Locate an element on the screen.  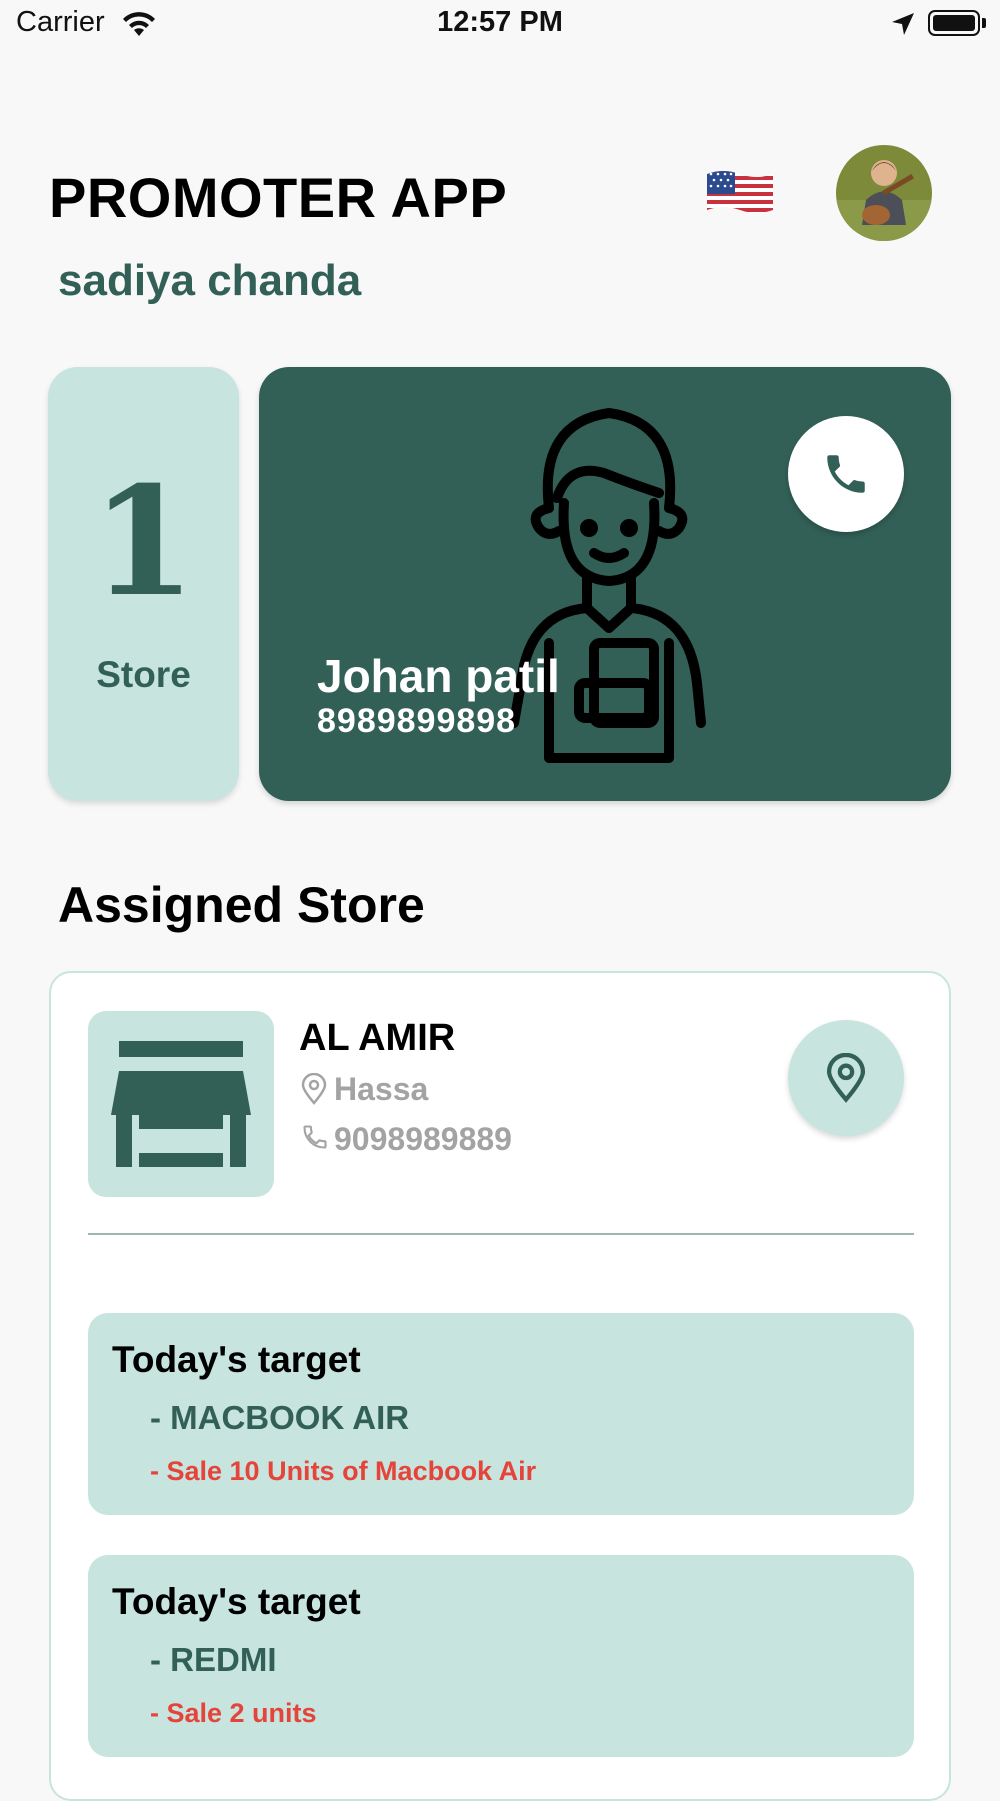
store-count-label: Store is located at coordinates (143, 674).